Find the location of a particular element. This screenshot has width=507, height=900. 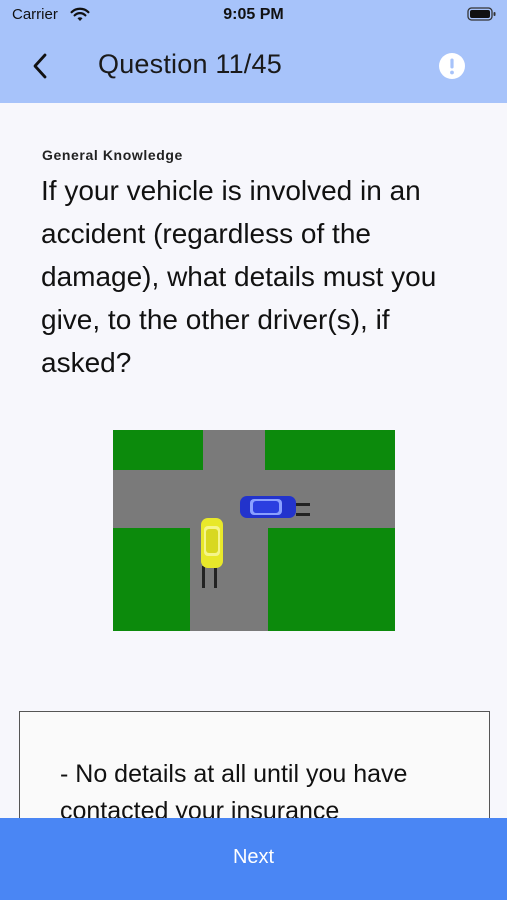

next-button-label: Next is located at coordinates (253, 856).